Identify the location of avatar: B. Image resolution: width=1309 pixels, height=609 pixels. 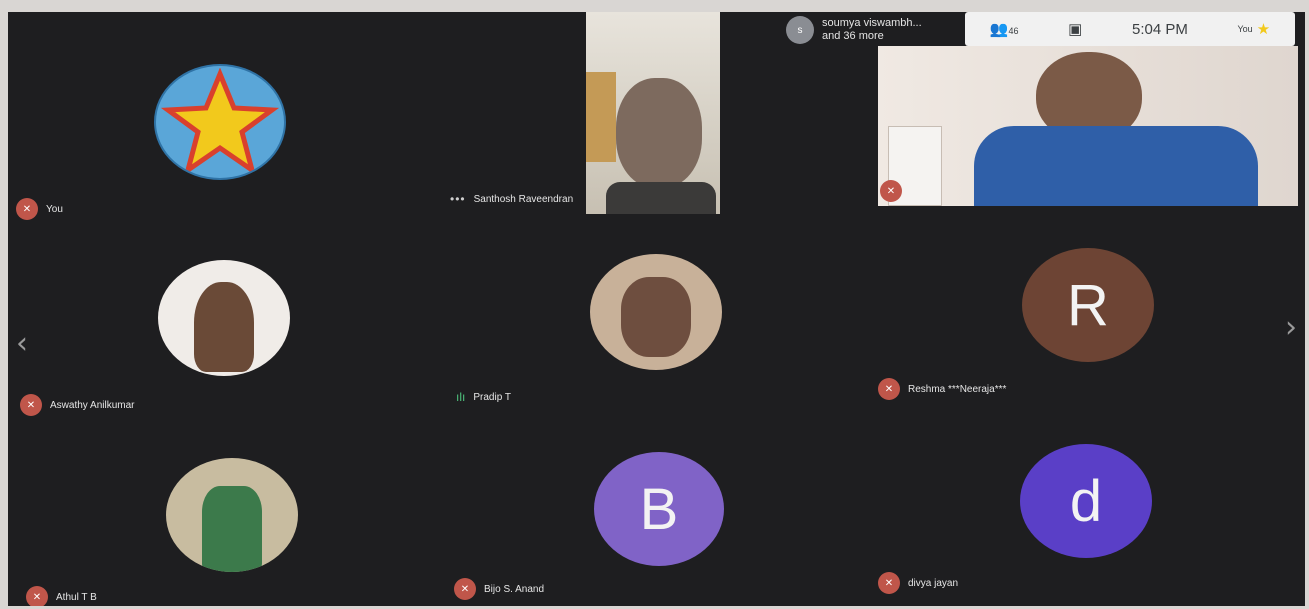
(659, 509).